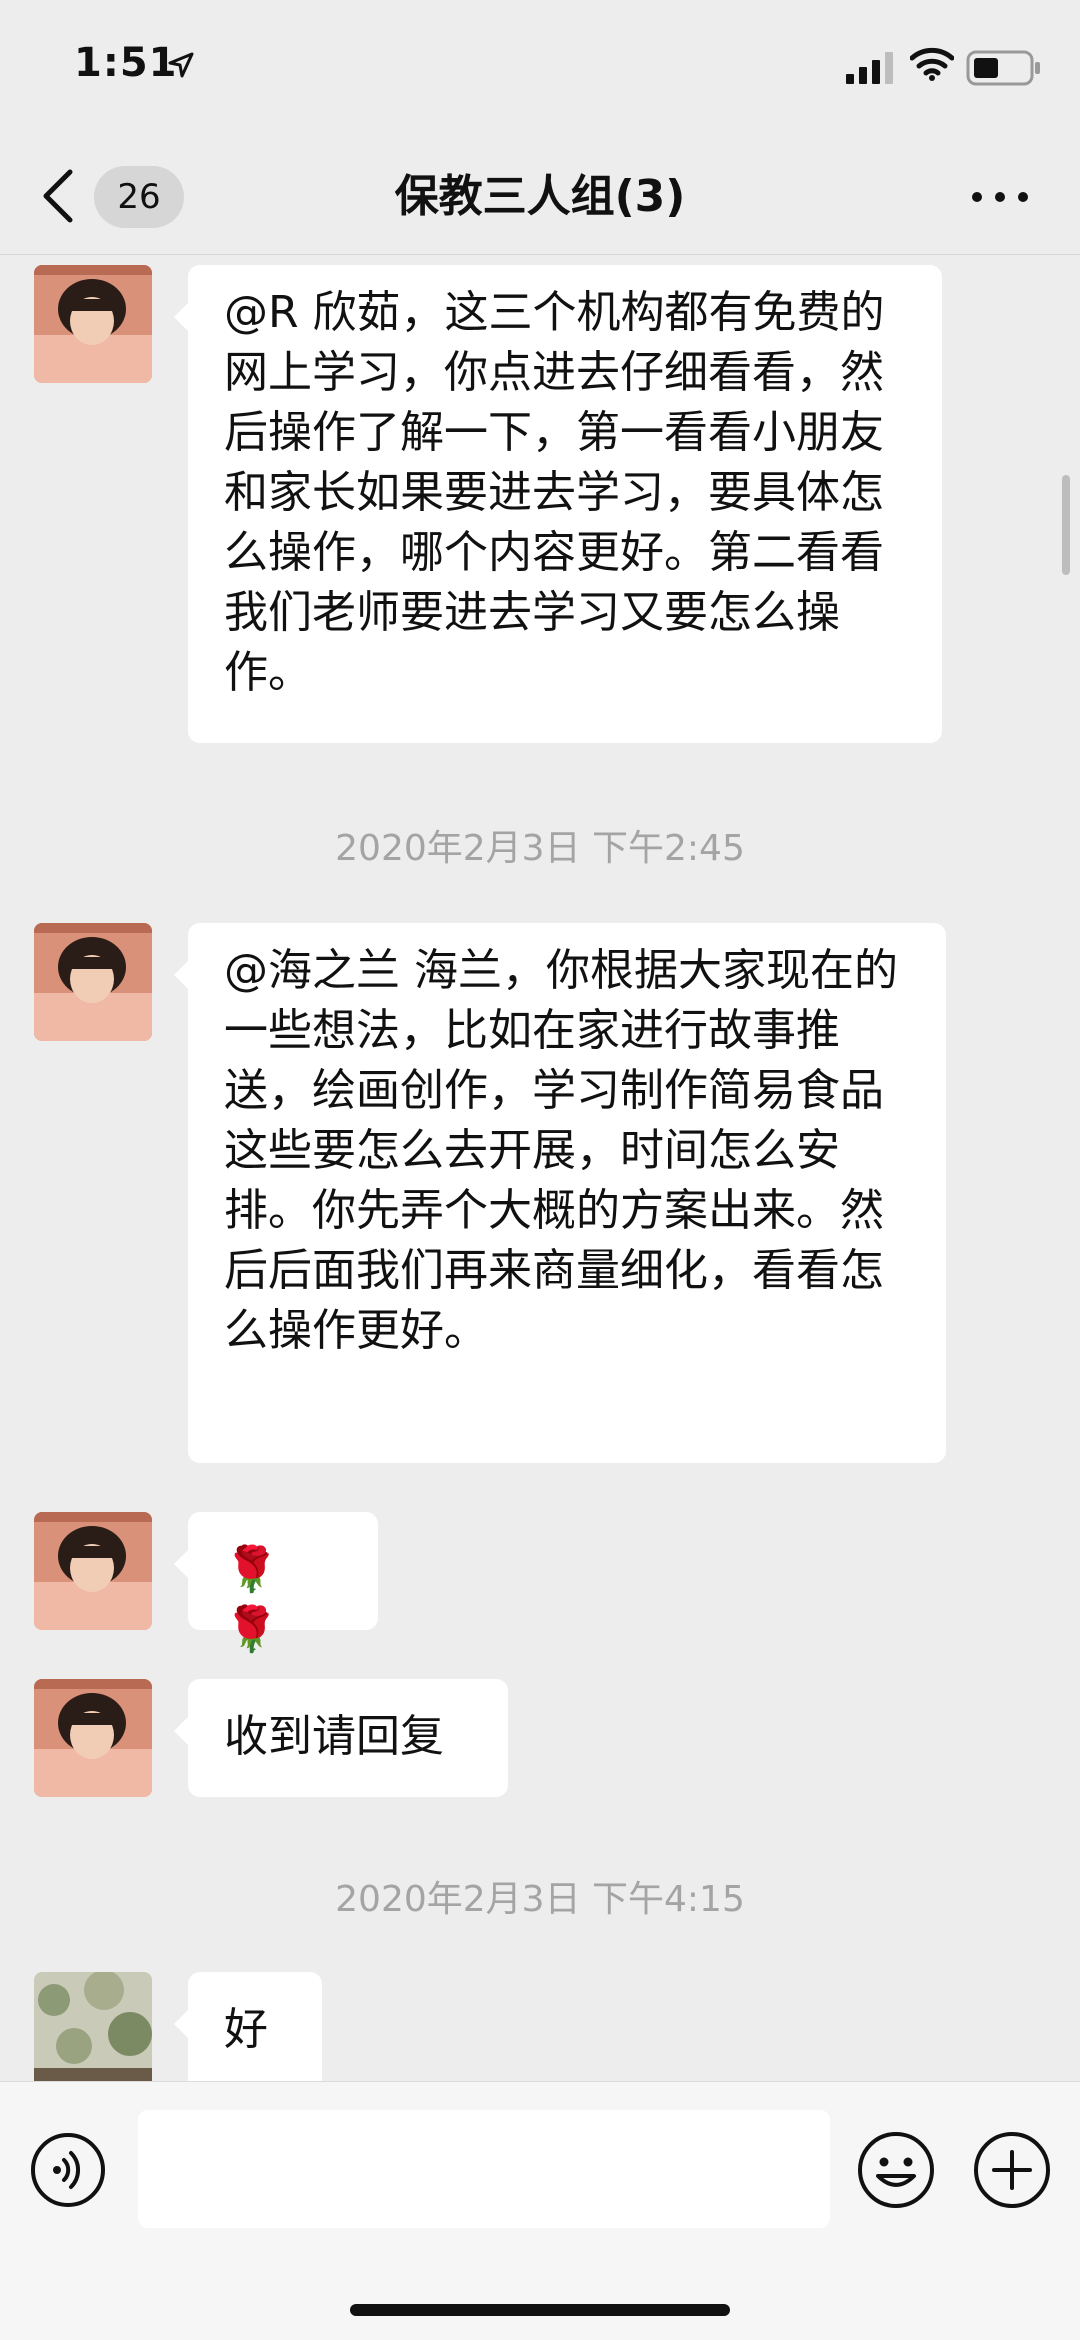 This screenshot has width=1080, height=2340. I want to click on rose-emoji: 🌹 🌹, so click(251, 1599).